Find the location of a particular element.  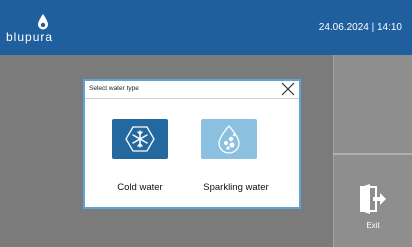

exit-button: Exit is located at coordinates (373, 201).